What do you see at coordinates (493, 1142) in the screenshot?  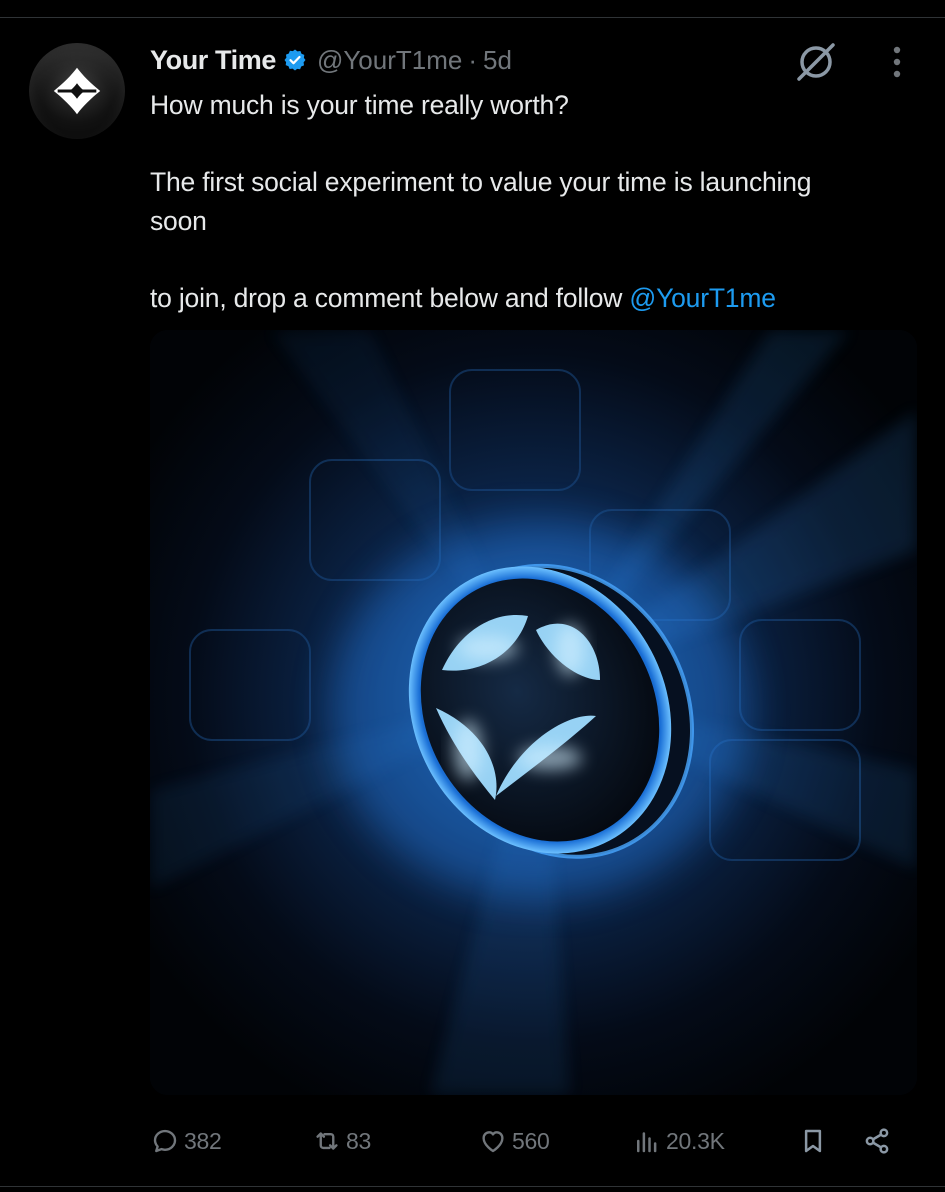 I see `heart-icon` at bounding box center [493, 1142].